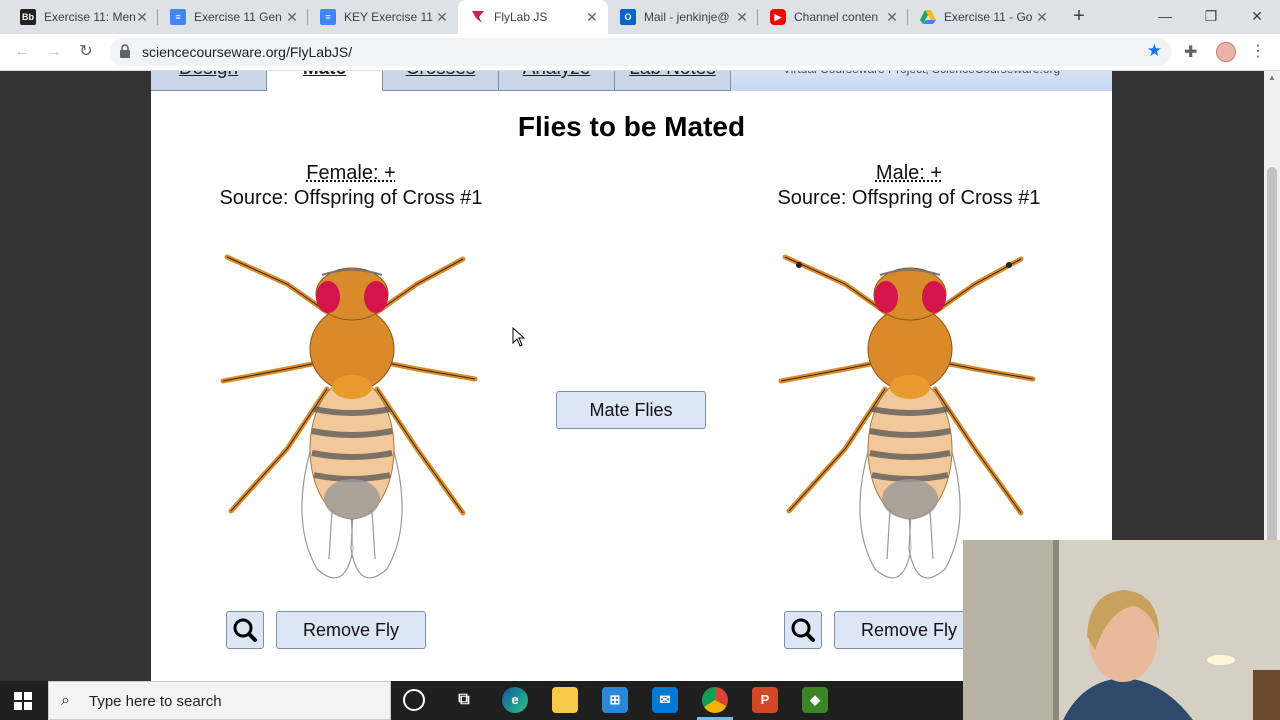 The height and width of the screenshot is (720, 1280). What do you see at coordinates (909, 630) in the screenshot?
I see `remove-male-button: Remove Fly` at bounding box center [909, 630].